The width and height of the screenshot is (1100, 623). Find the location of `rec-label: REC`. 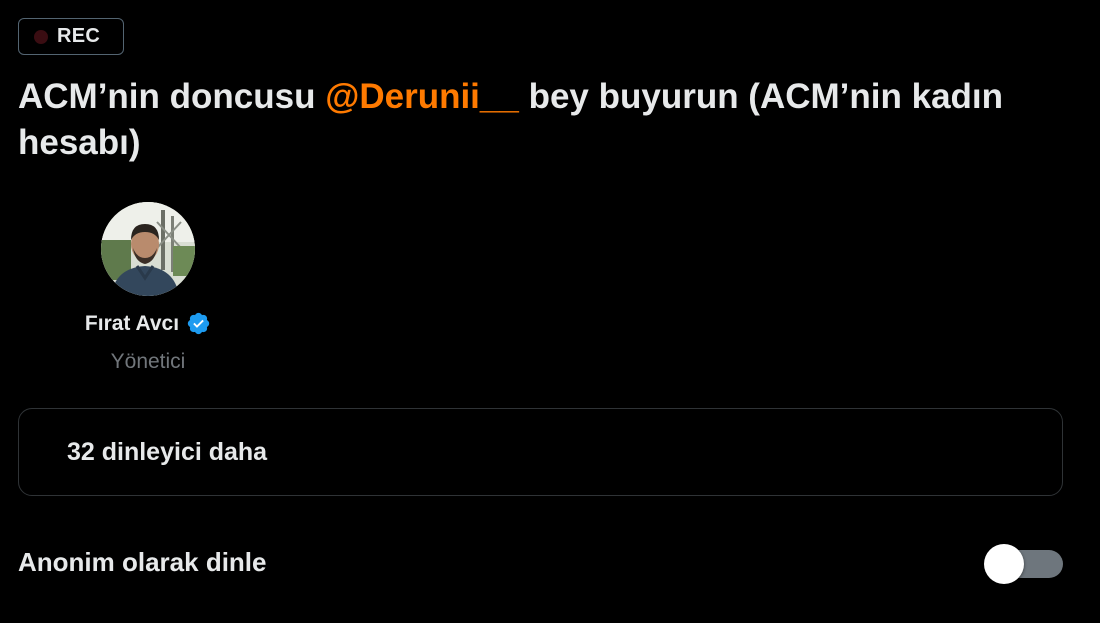

rec-label: REC is located at coordinates (79, 36).